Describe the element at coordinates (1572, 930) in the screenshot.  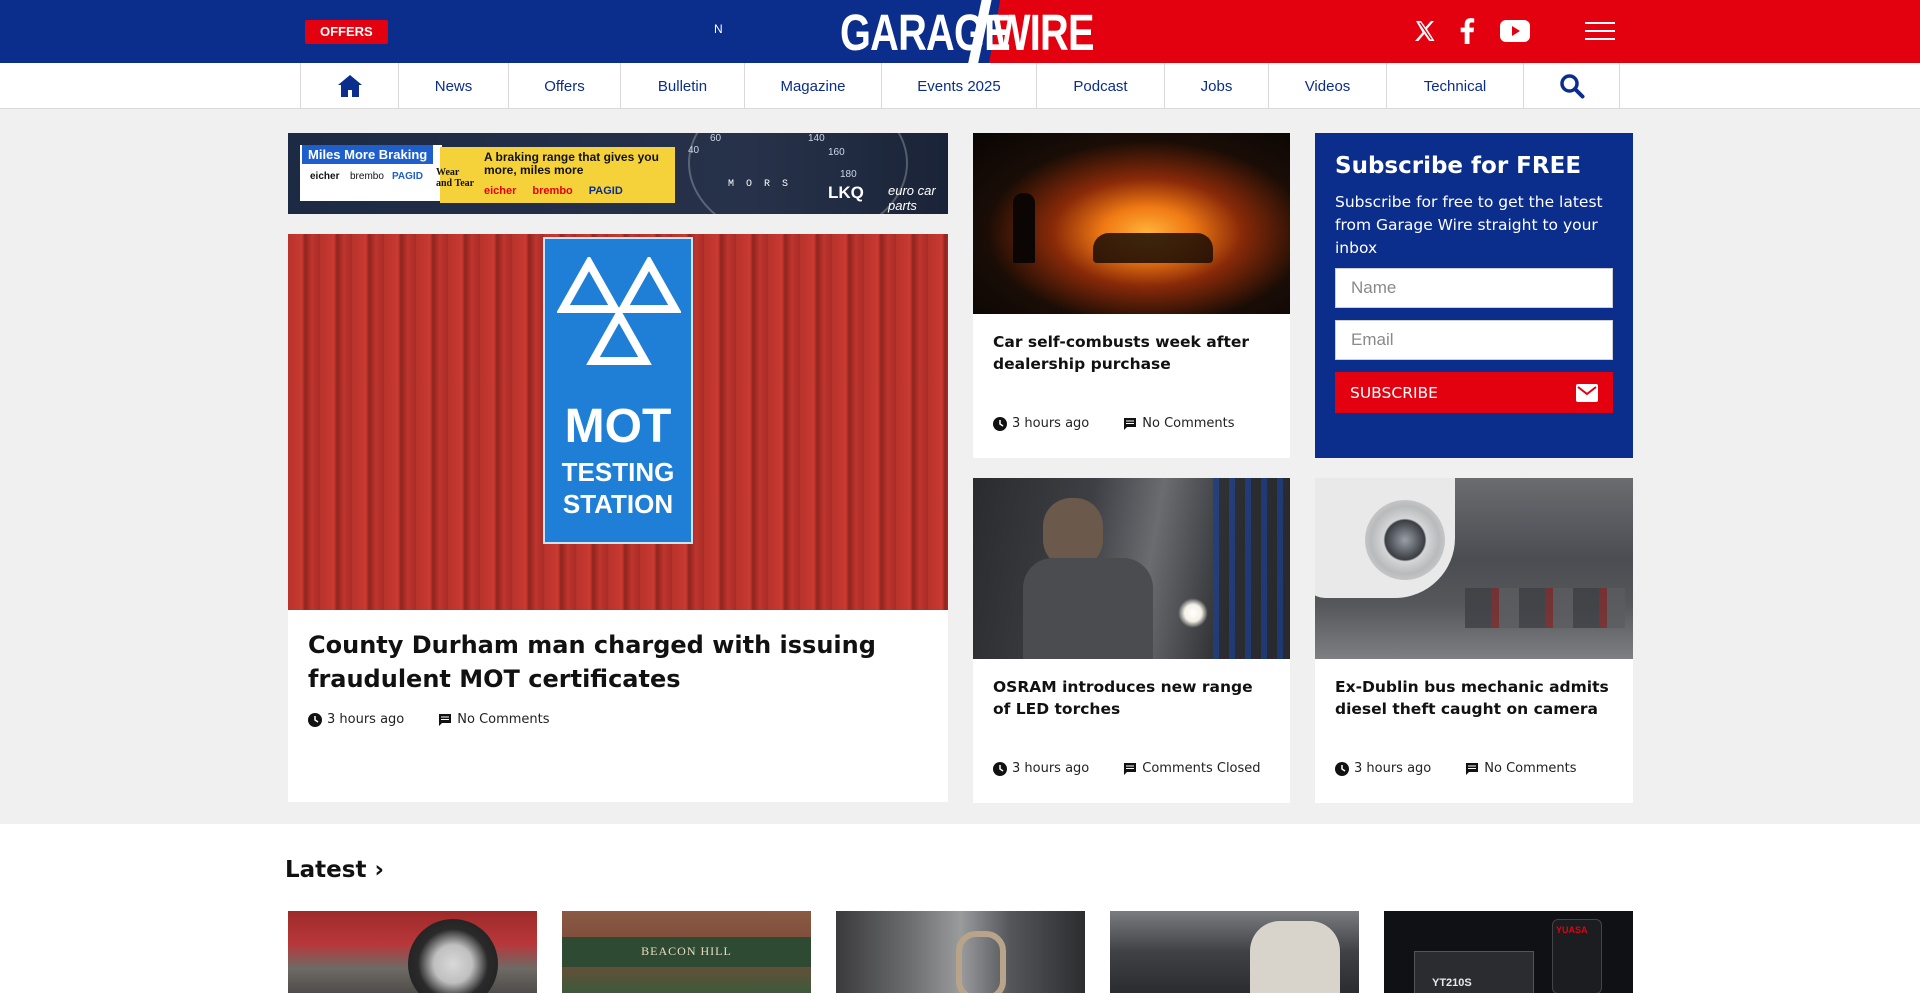
I see `battery-brand: YUASA` at that location.